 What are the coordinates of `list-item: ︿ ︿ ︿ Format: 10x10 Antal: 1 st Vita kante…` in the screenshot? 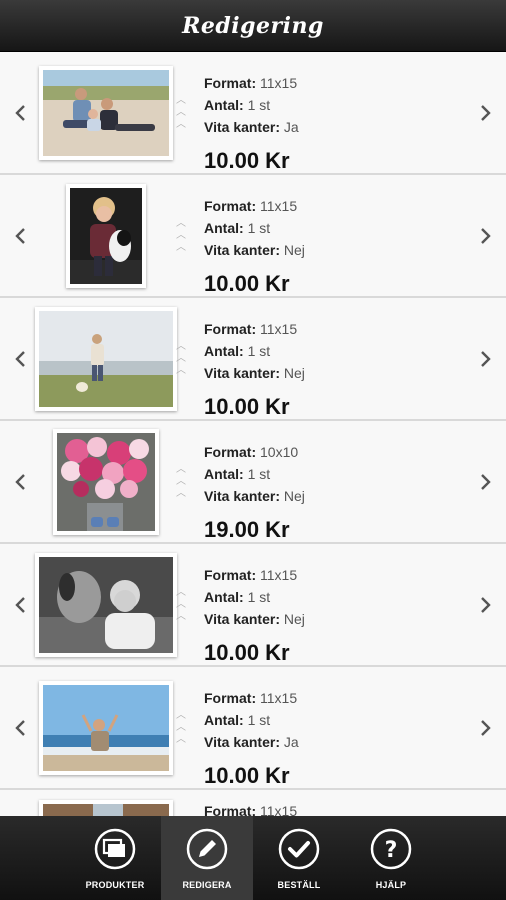 It's located at (253, 482).